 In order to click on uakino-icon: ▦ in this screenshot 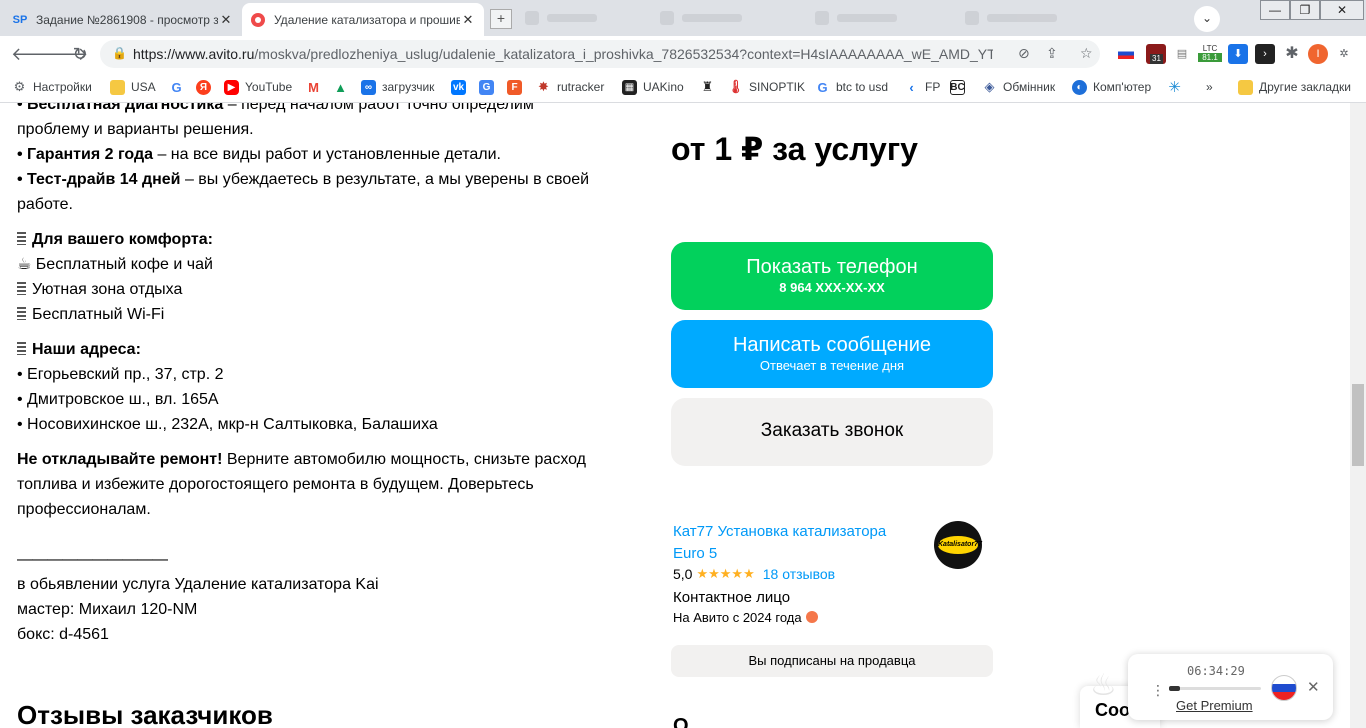, I will do `click(629, 87)`.